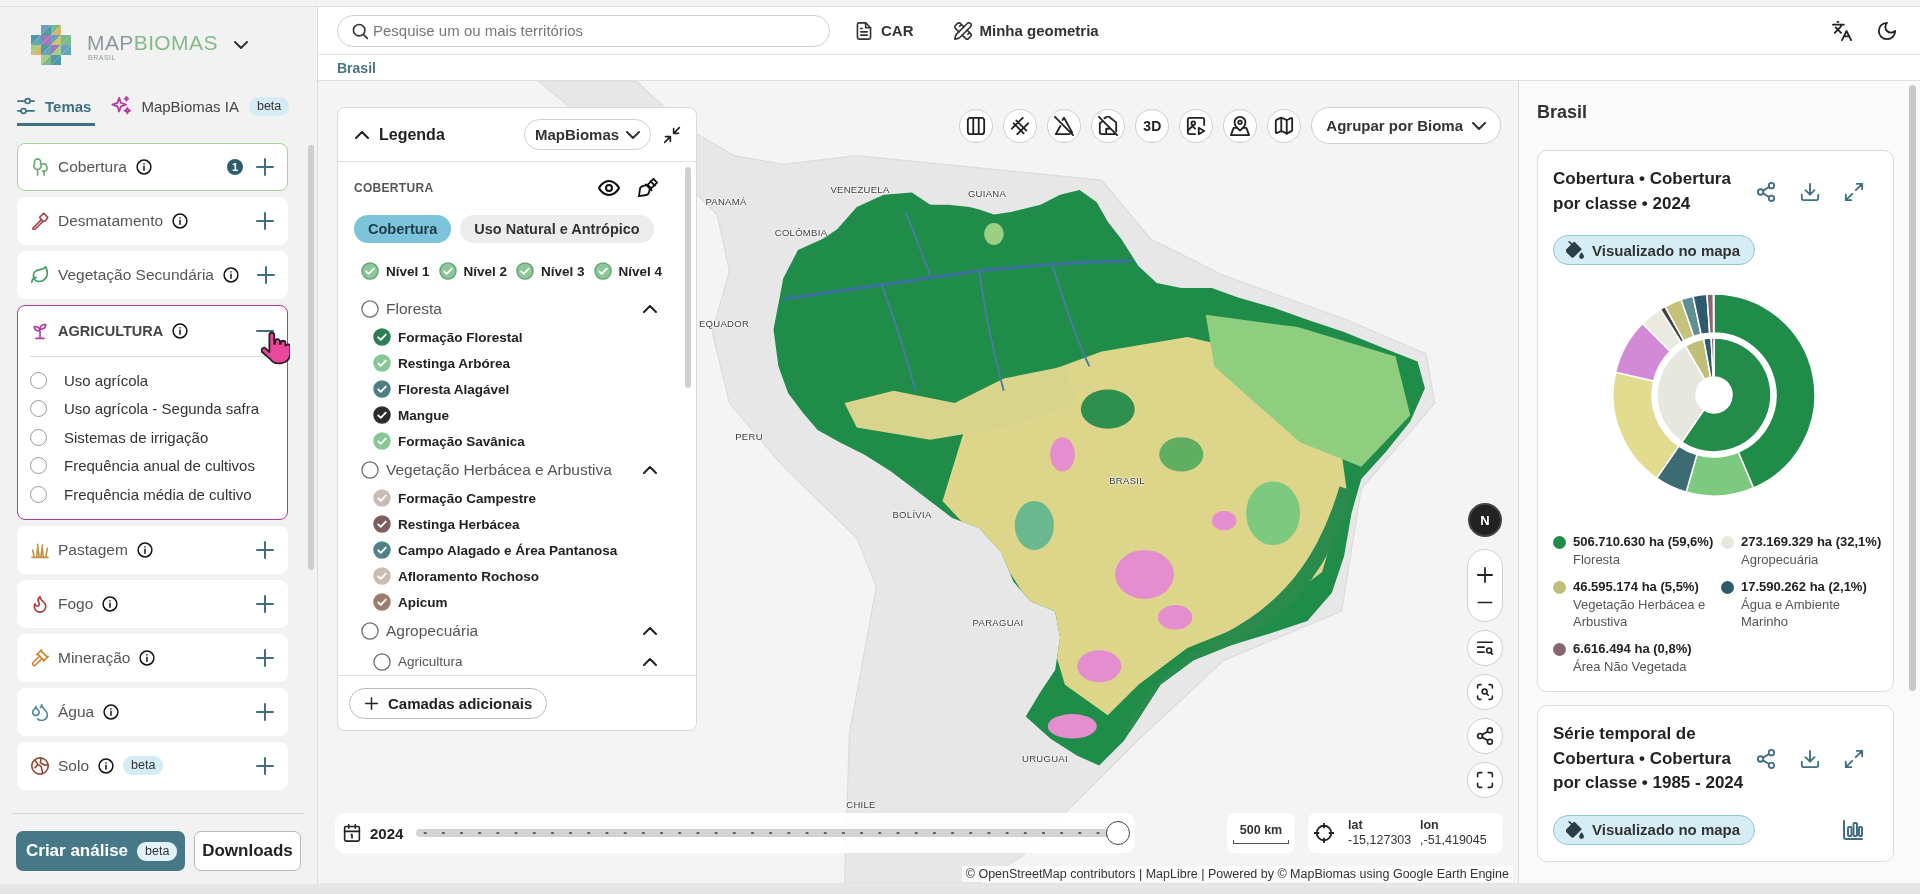 This screenshot has height=894, width=1920. I want to click on theme-card: Desmatamento, so click(152, 221).